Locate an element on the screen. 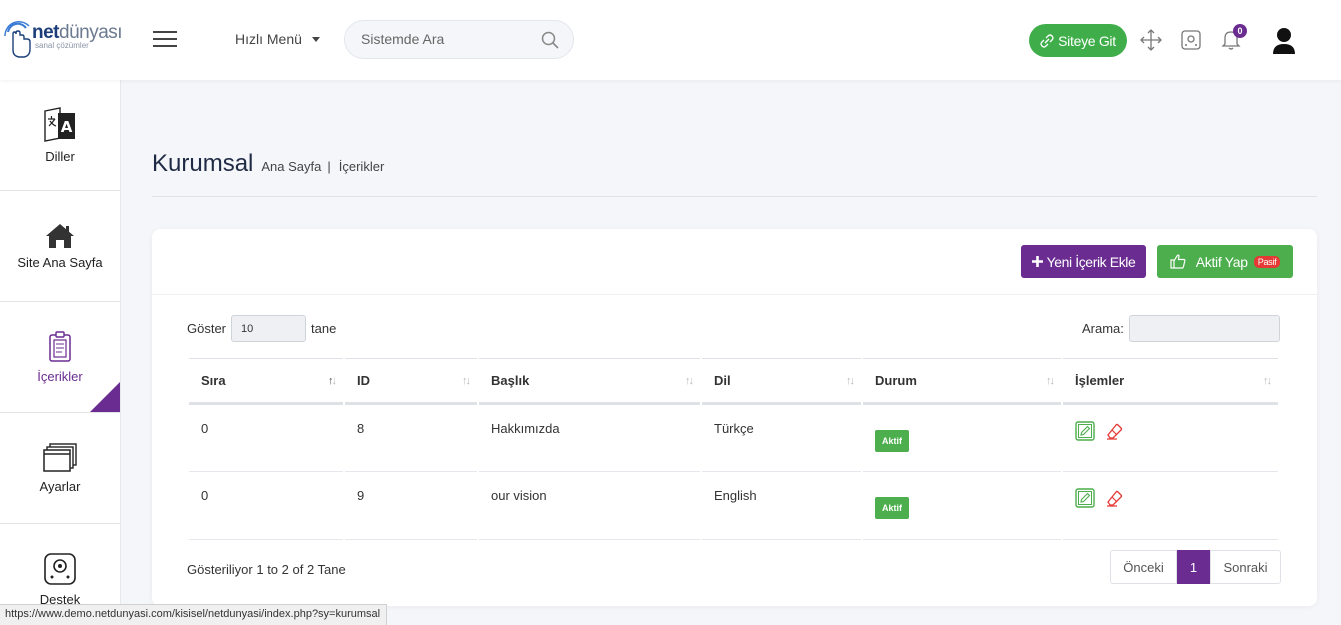 The height and width of the screenshot is (625, 1341). global-search-input is located at coordinates (446, 39).